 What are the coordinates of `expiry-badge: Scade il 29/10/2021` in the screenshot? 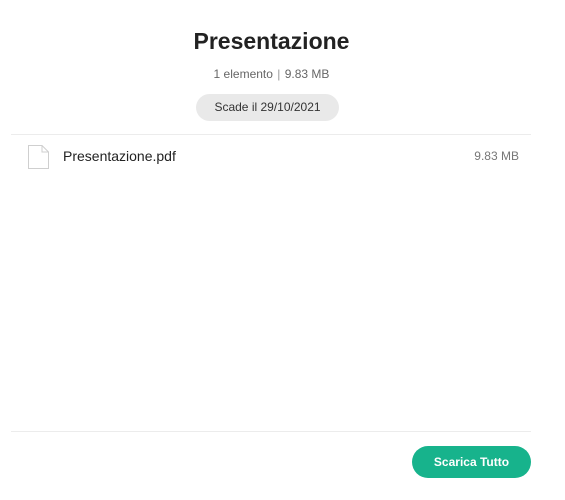 It's located at (267, 107).